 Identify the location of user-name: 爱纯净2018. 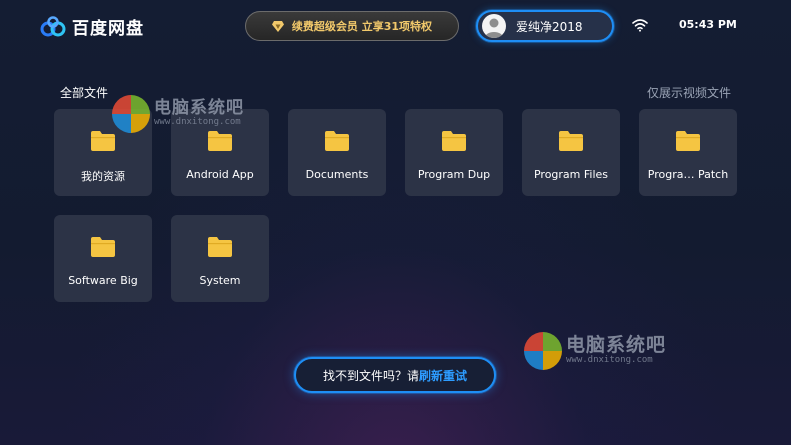
(549, 26).